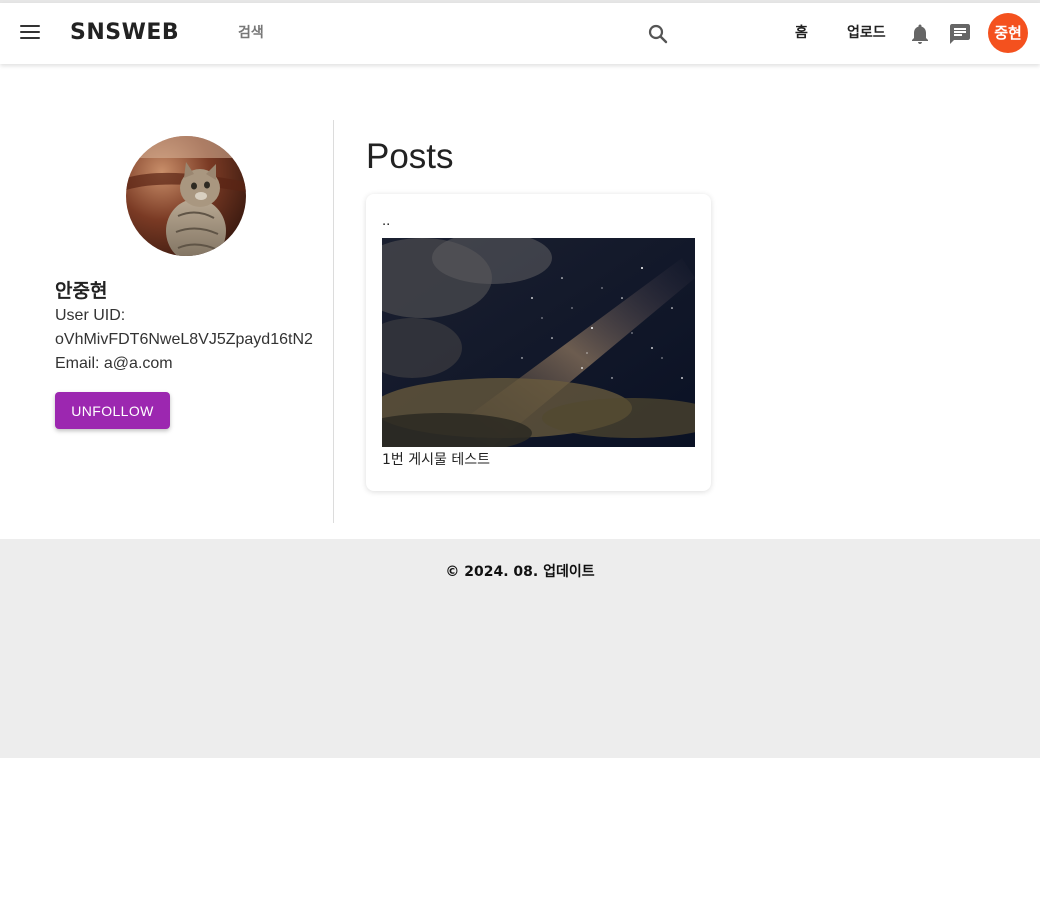 Image resolution: width=1040 pixels, height=919 pixels. I want to click on post-title: .., so click(386, 220).